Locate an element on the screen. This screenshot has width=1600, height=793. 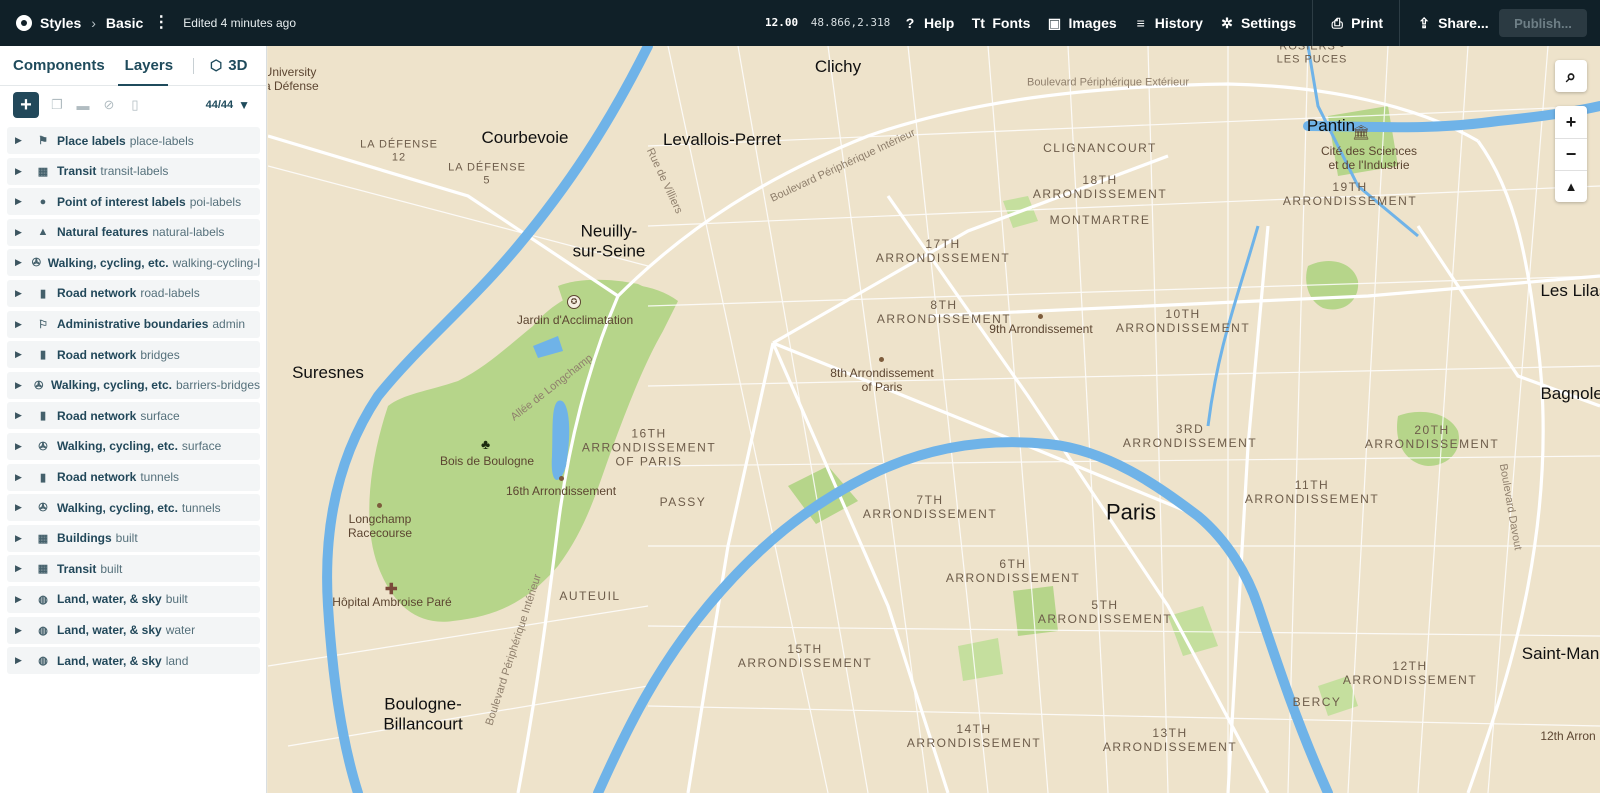
layer-row: ▶ ⚐ Administrative boundaries admin is located at coordinates (133, 324).